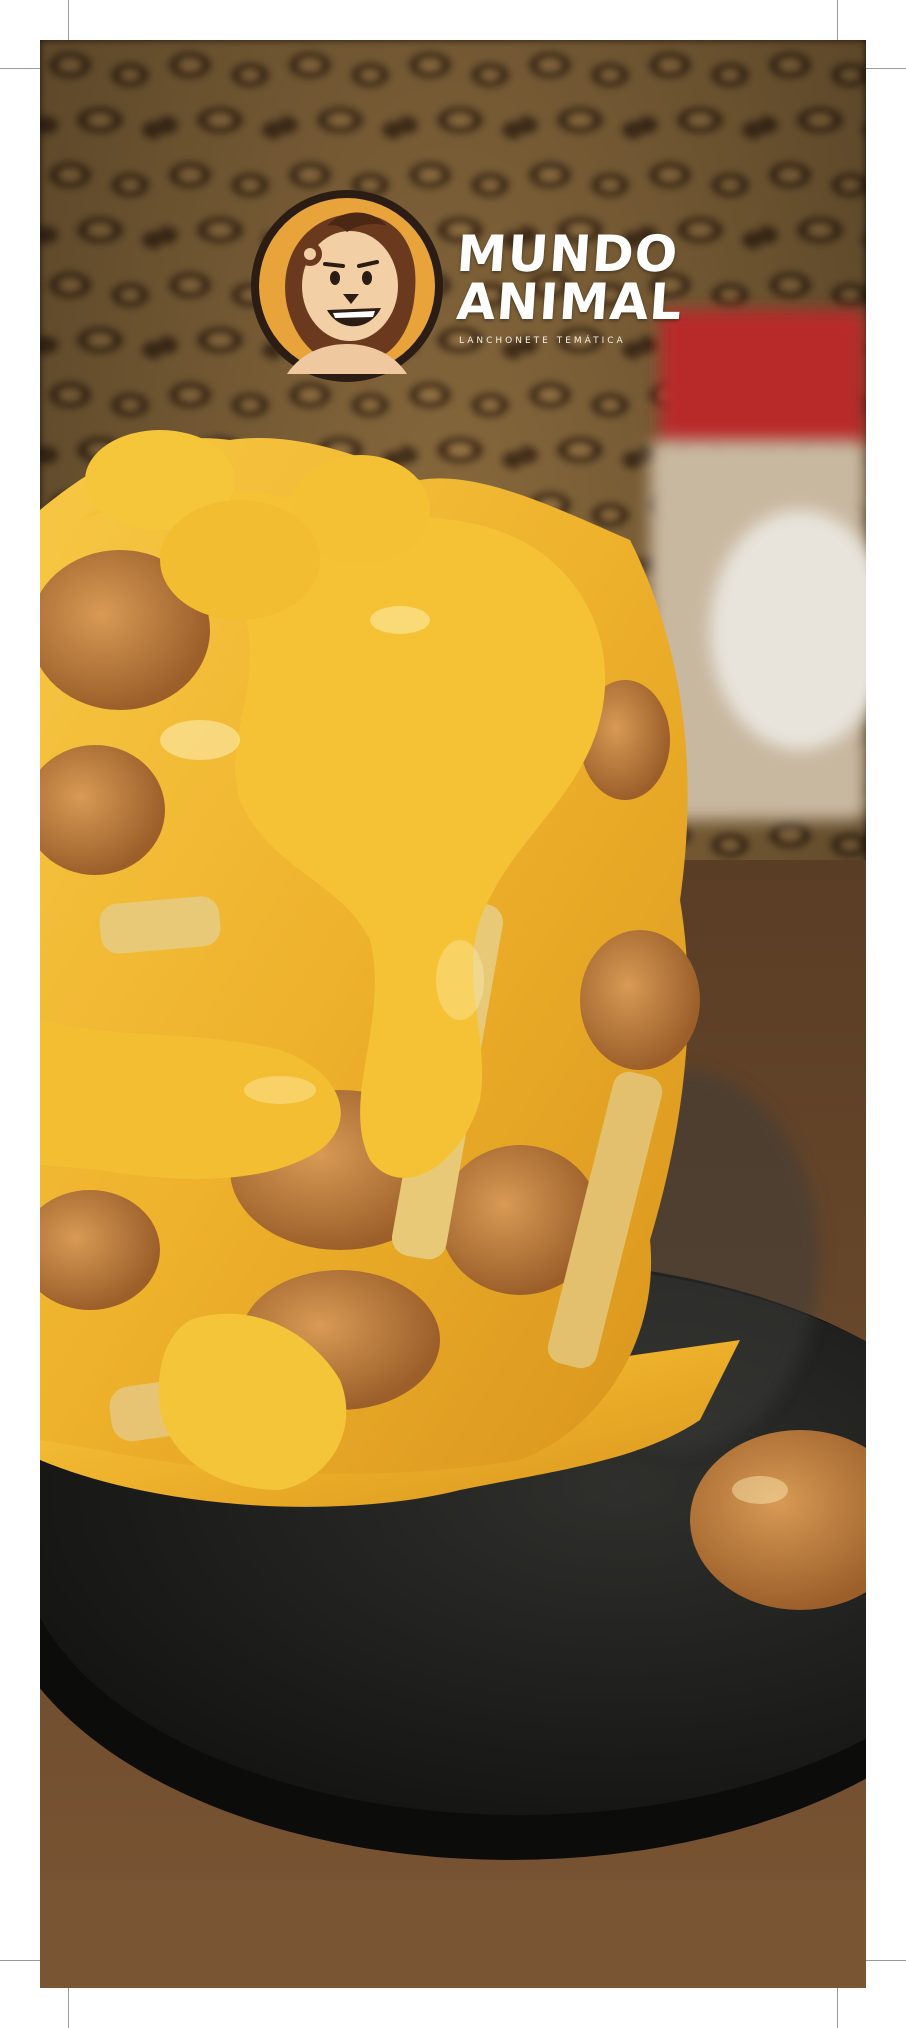  I want to click on brand-tagline: LANCHONETE TEMÁTICA, so click(542, 341).